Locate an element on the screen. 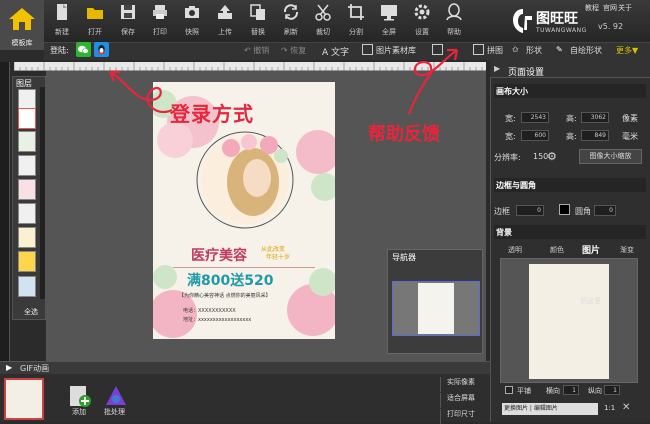 The image size is (650, 424). tutorial-link: 教程 is located at coordinates (592, 8).